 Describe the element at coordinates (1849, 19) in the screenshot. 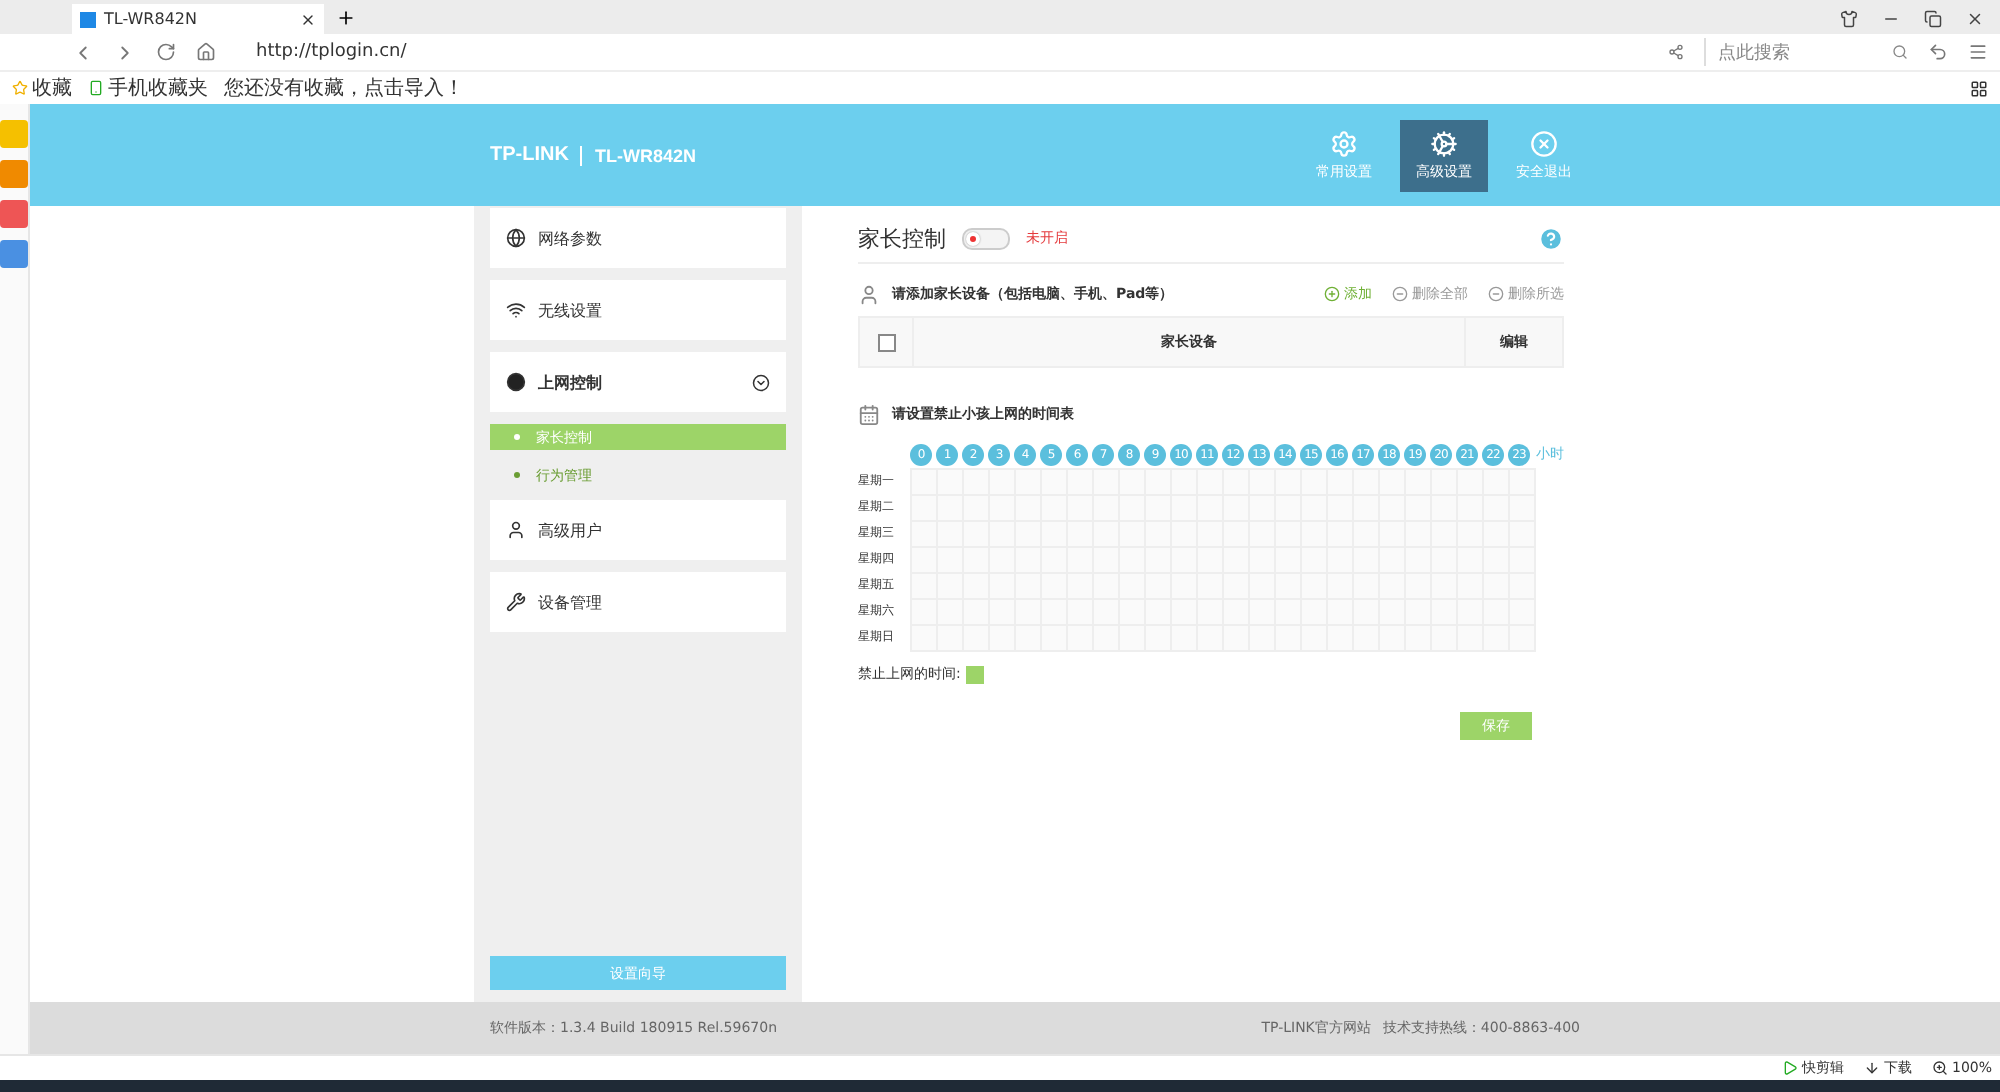

I see `shirt-icon` at that location.